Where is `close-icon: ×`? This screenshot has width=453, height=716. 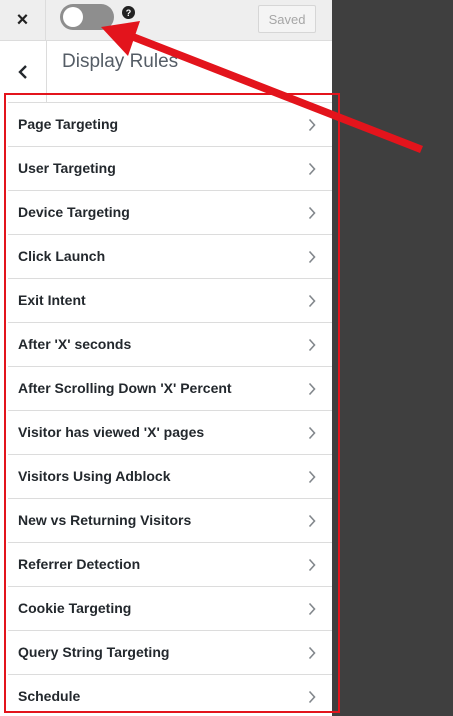
close-icon: × is located at coordinates (22, 19).